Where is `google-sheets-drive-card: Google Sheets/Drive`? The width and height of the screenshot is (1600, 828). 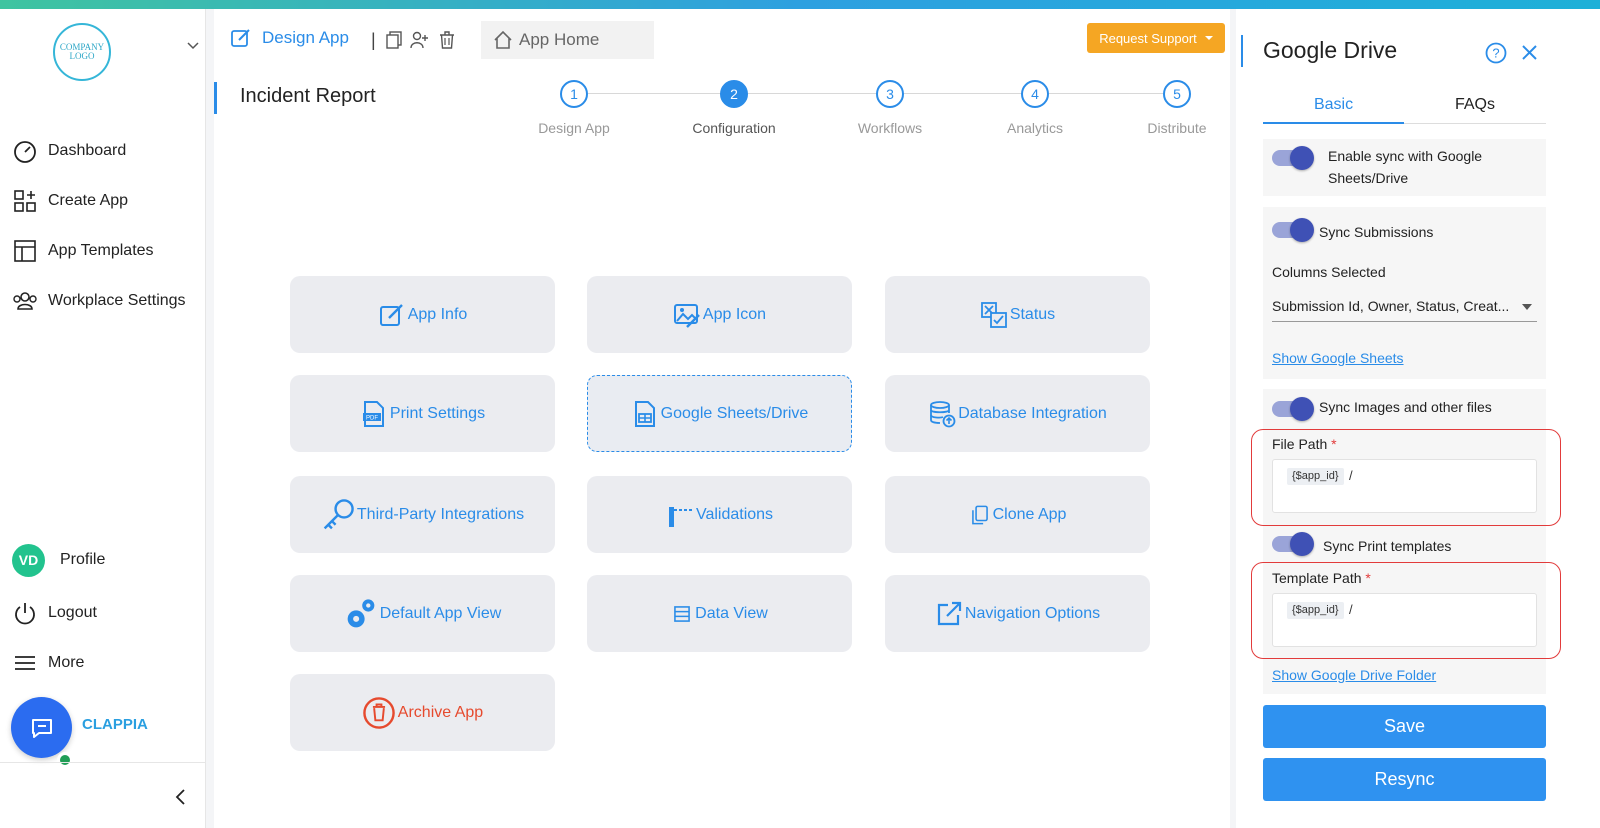
google-sheets-drive-card: Google Sheets/Drive is located at coordinates (719, 413).